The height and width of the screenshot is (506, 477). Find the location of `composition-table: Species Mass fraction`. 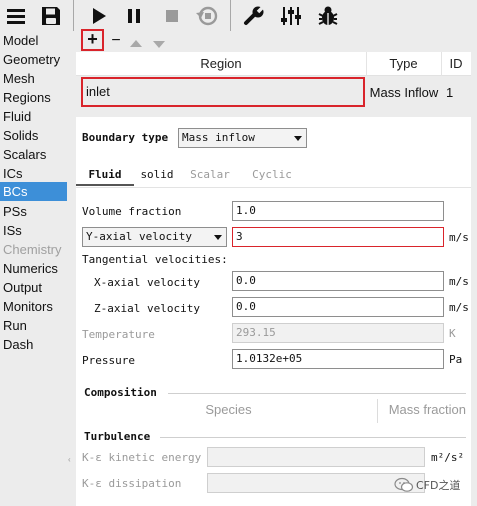

composition-table: Species Mass fraction is located at coordinates (273, 412).